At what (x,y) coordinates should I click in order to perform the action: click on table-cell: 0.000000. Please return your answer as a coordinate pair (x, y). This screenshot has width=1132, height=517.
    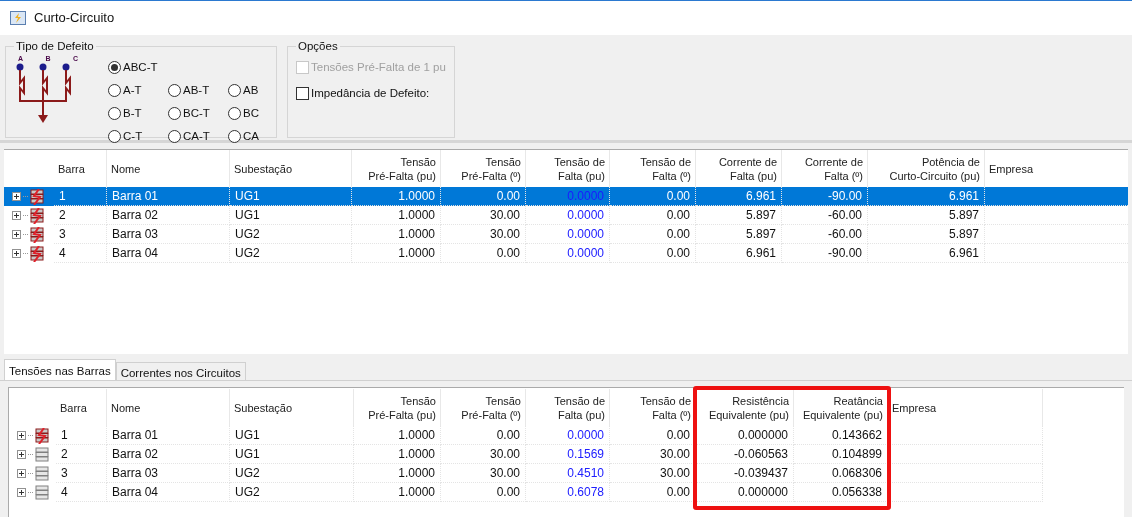
    Looking at the image, I should click on (745, 435).